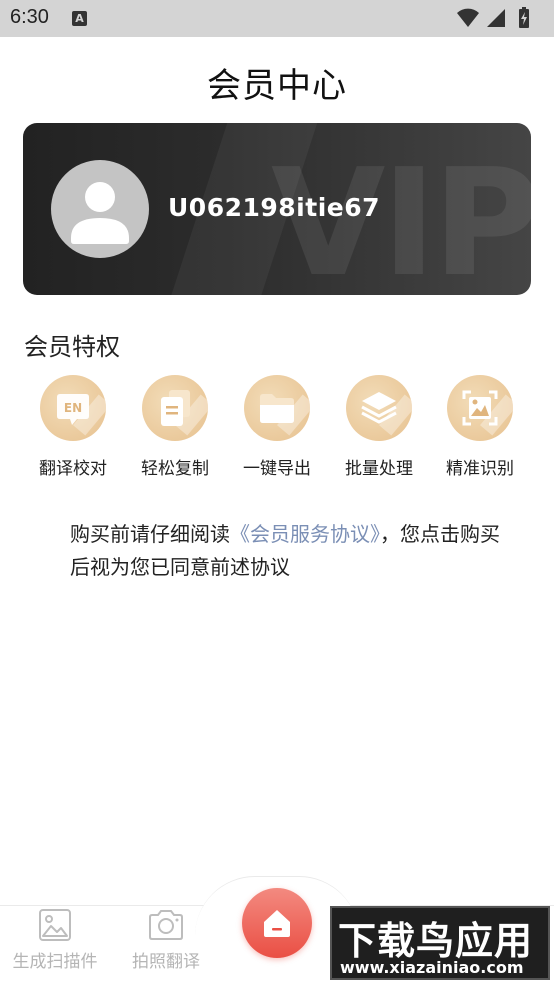  Describe the element at coordinates (436, 941) in the screenshot. I see `site-brand: 下载鸟应用` at that location.